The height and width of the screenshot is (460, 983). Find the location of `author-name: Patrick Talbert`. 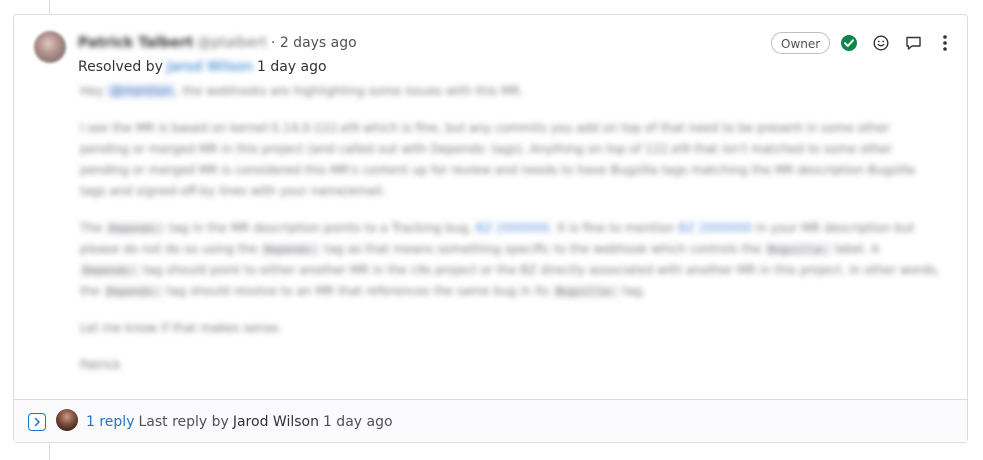

author-name: Patrick Talbert is located at coordinates (135, 43).